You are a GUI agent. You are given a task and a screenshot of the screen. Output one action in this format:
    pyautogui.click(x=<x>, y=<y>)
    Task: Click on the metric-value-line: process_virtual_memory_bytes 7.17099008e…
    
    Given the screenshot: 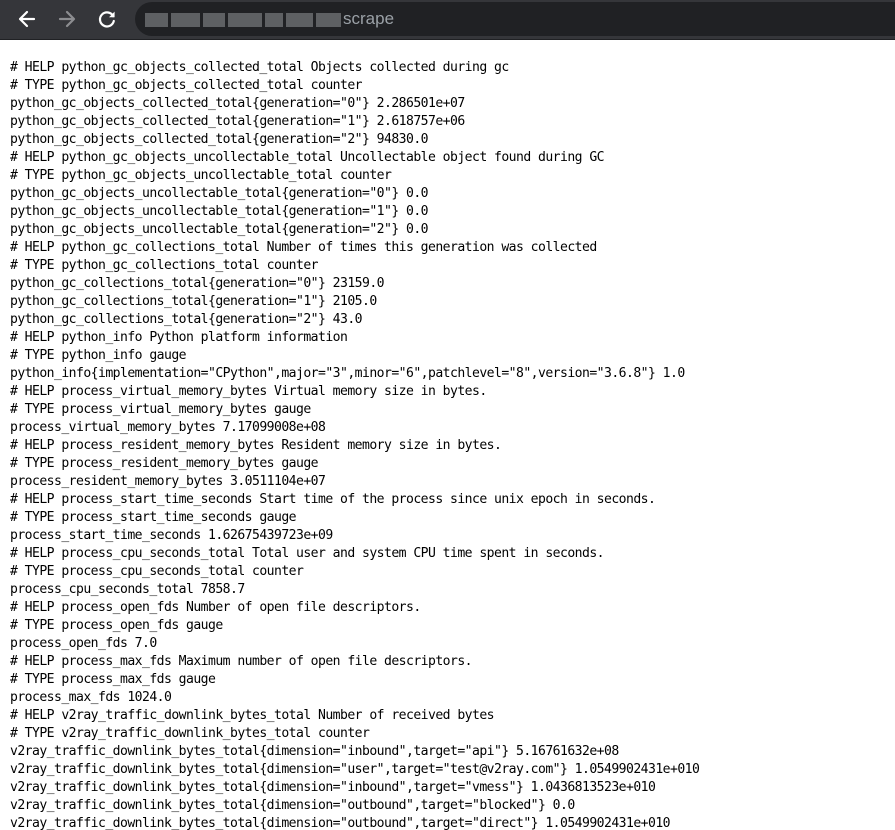 What is the action you would take?
    pyautogui.click(x=168, y=427)
    